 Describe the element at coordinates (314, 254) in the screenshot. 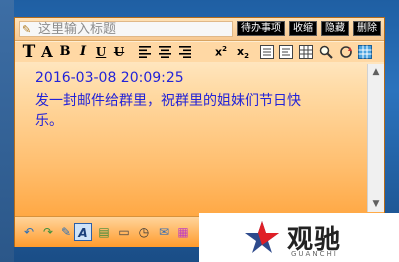

I see `watermark-subtitle: GUANCHI` at that location.